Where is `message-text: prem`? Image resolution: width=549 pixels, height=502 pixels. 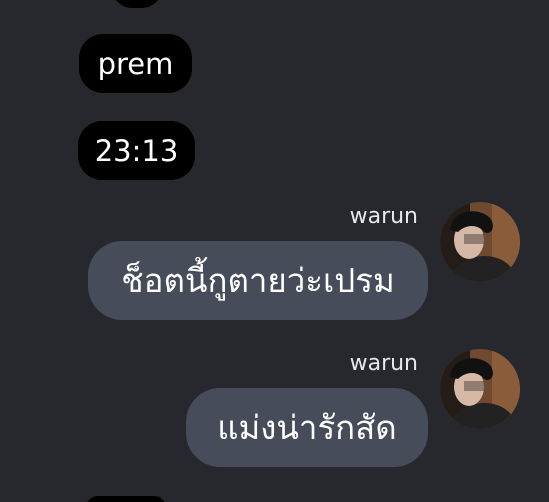 message-text: prem is located at coordinates (135, 63).